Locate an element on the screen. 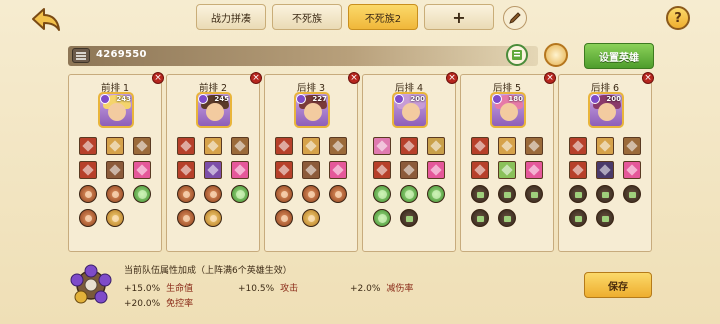  tab-undead: 不死族 is located at coordinates (307, 17).